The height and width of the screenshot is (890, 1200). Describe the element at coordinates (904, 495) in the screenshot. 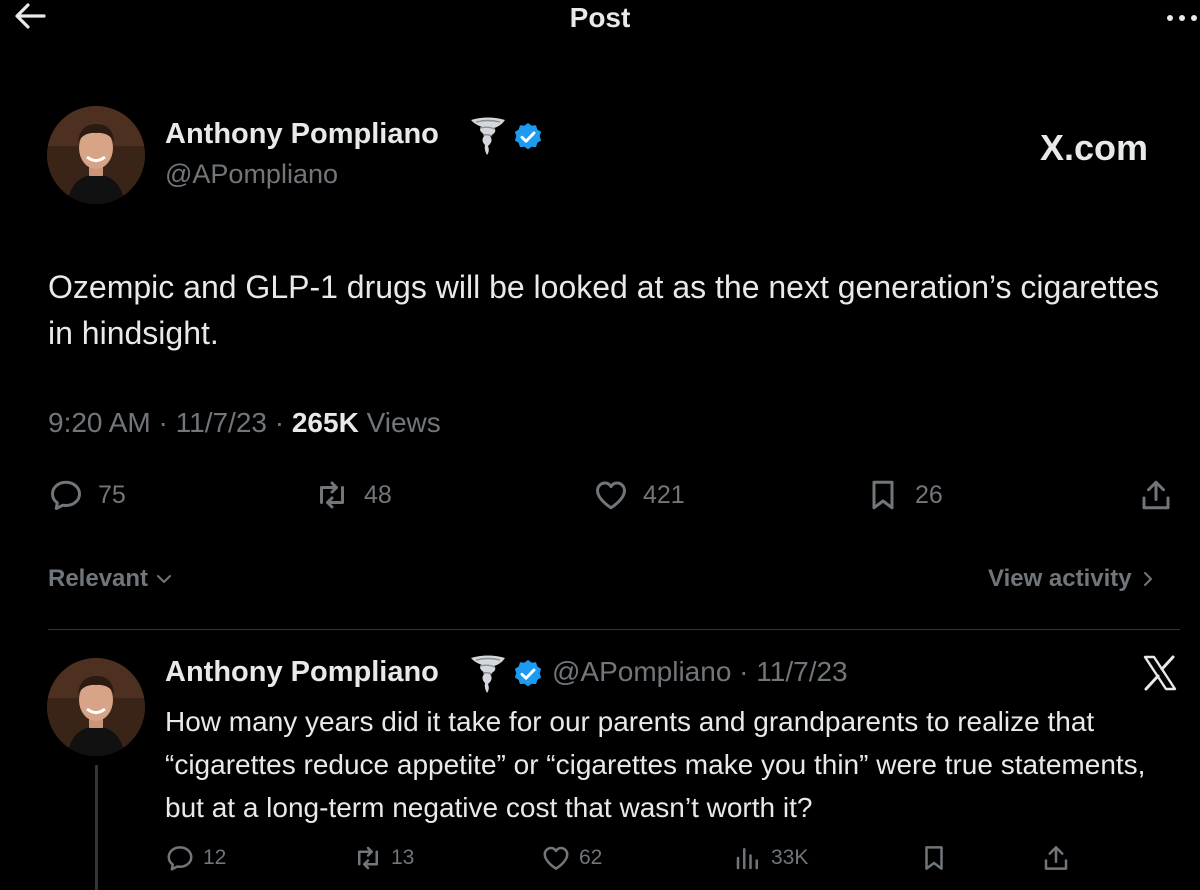

I see `bookmark-button: 26` at that location.